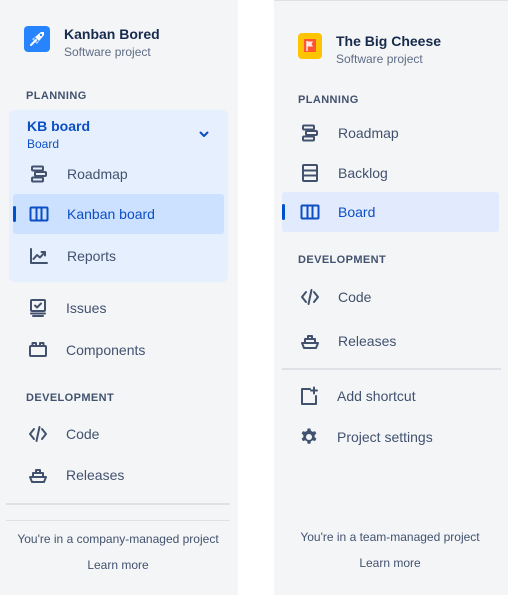 The image size is (508, 595). Describe the element at coordinates (390, 537) in the screenshot. I see `project-mode-text: You're in a team-managed project` at that location.